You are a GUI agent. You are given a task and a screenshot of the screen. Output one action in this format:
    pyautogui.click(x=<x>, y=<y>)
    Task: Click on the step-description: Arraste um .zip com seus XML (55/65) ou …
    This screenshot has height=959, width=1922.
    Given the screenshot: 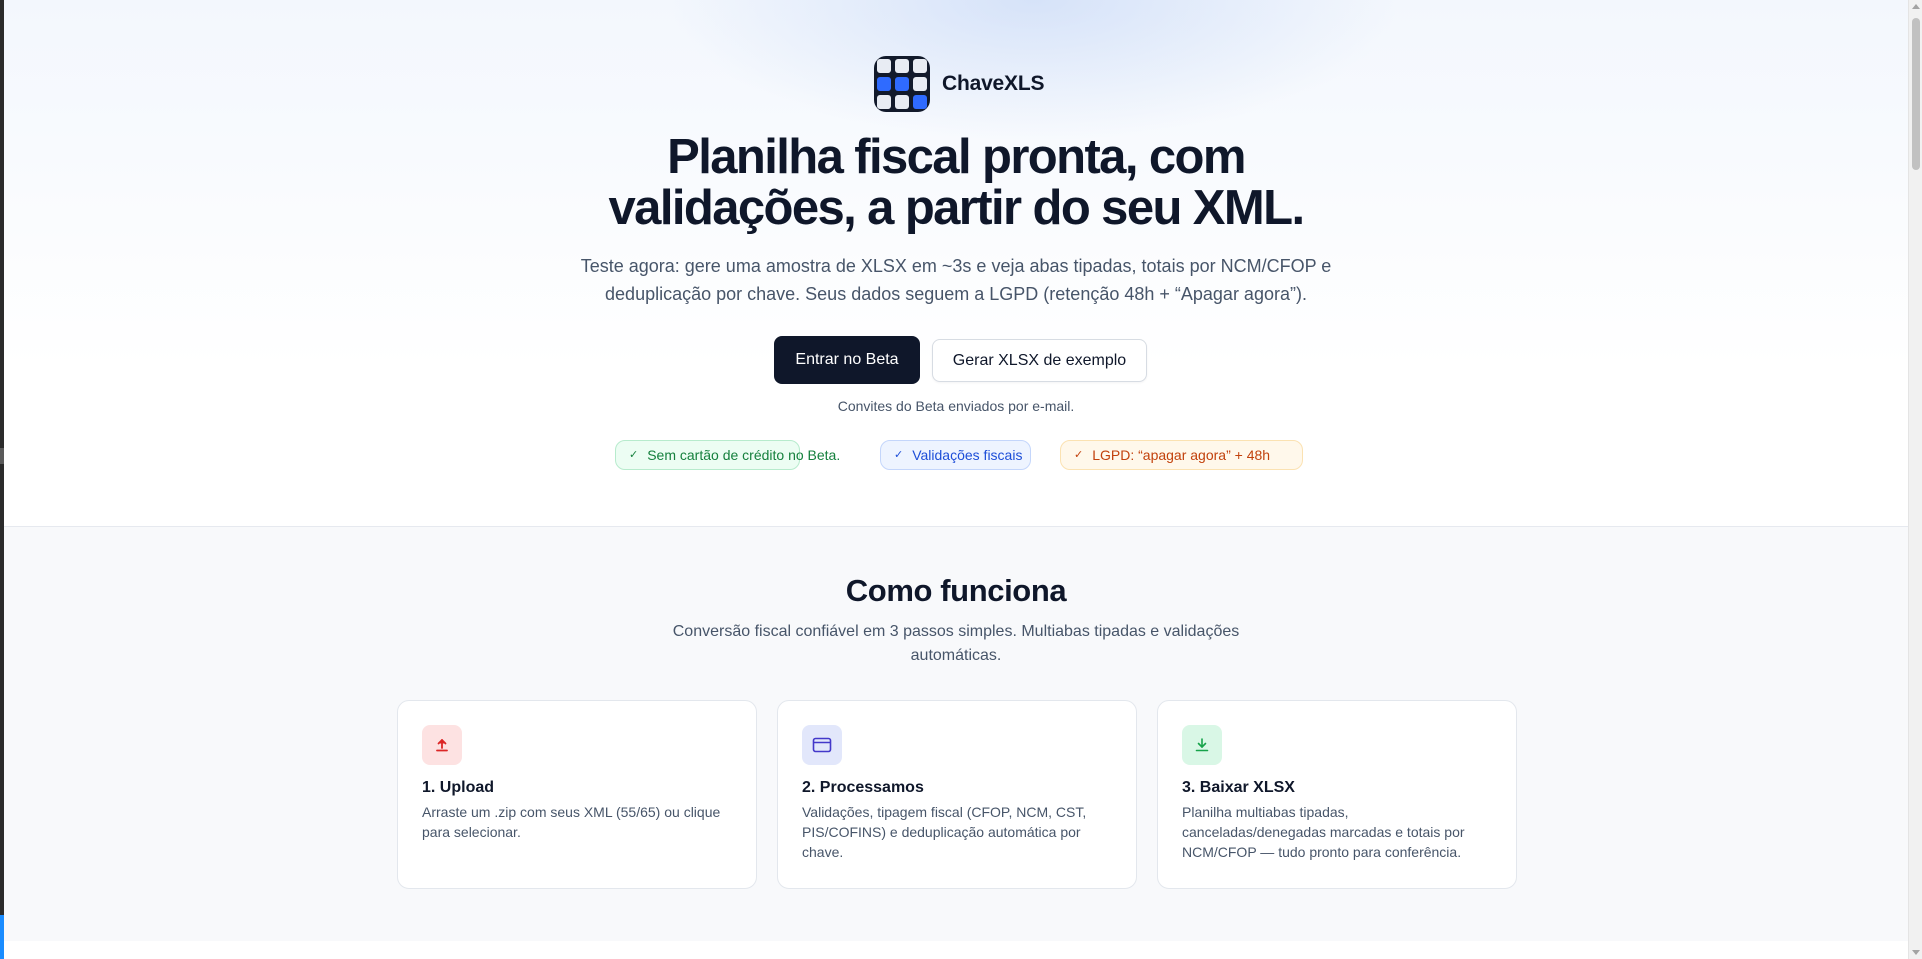 What is the action you would take?
    pyautogui.click(x=571, y=822)
    